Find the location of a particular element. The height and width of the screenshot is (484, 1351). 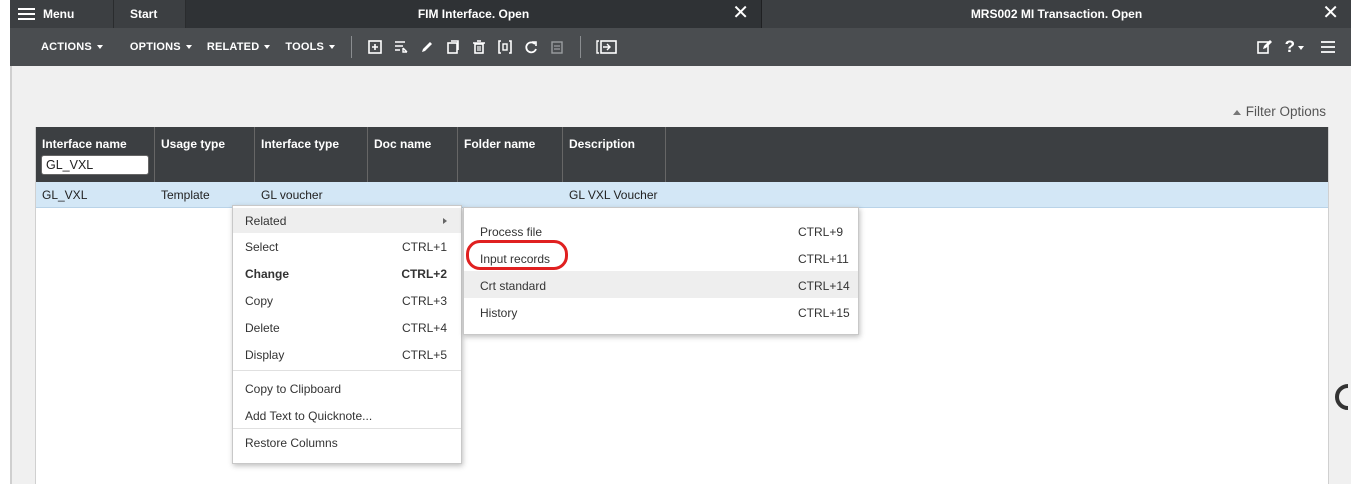

cell-description: GL VXL Voucher is located at coordinates (613, 195).